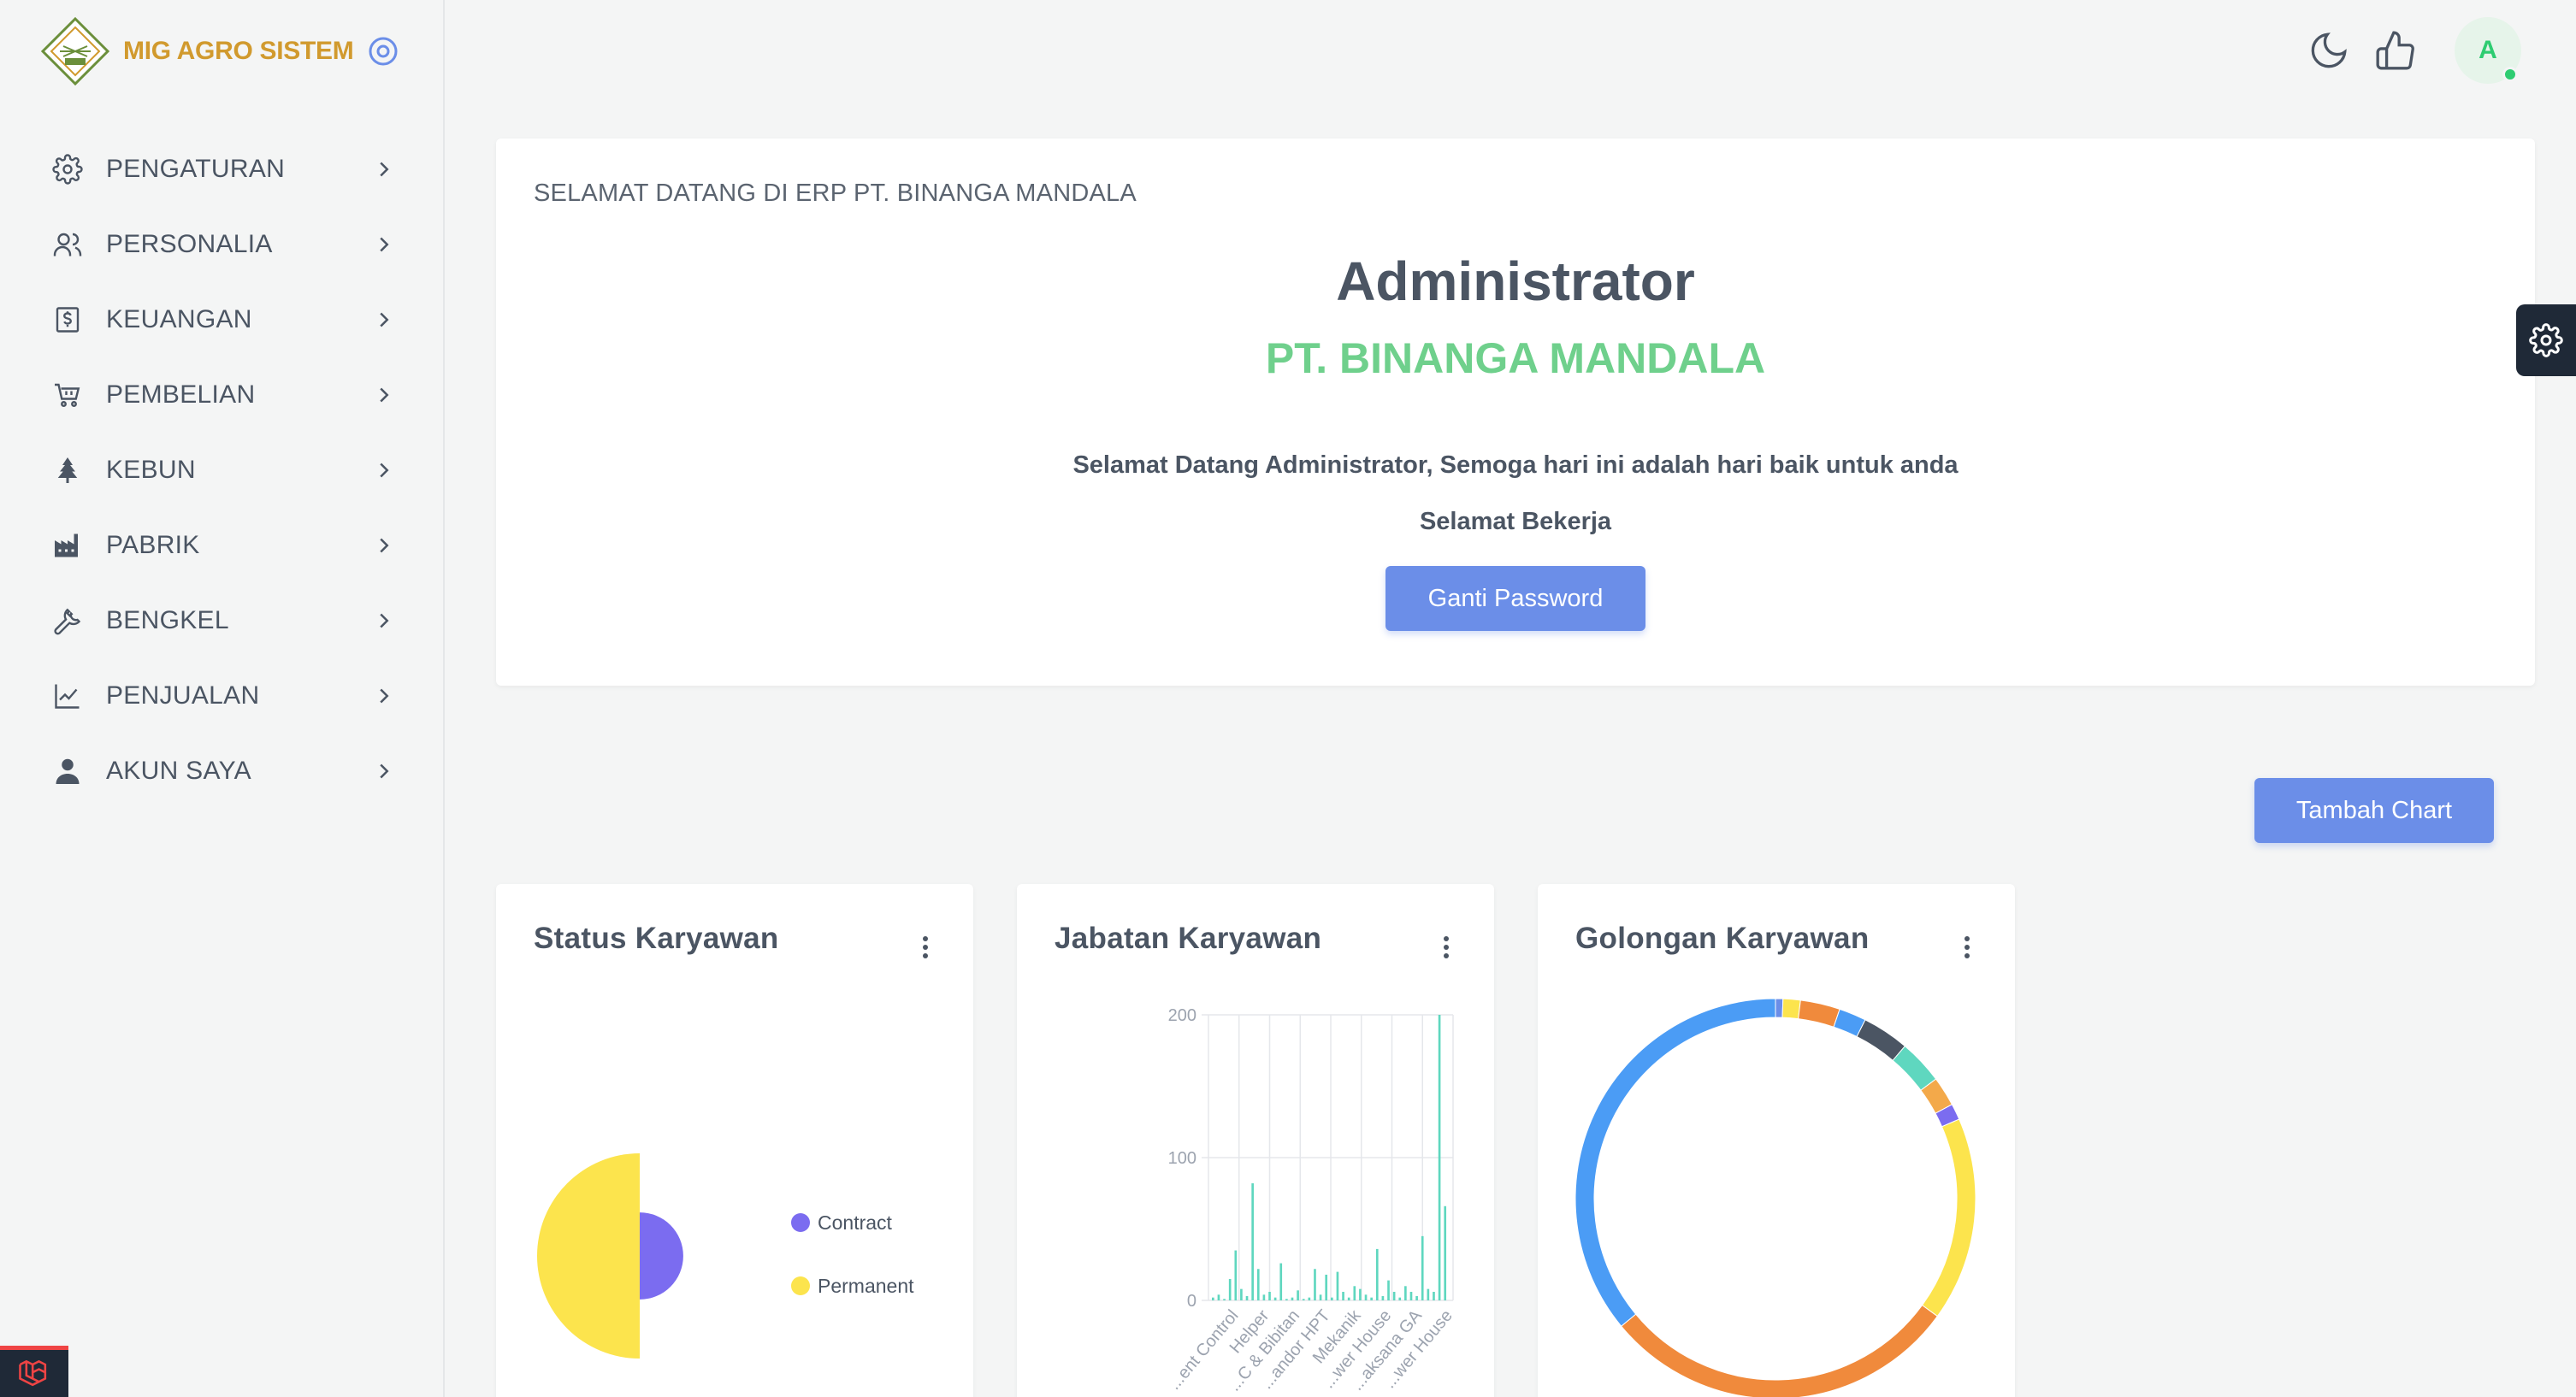  Describe the element at coordinates (68, 395) in the screenshot. I see `cart-icon` at that location.